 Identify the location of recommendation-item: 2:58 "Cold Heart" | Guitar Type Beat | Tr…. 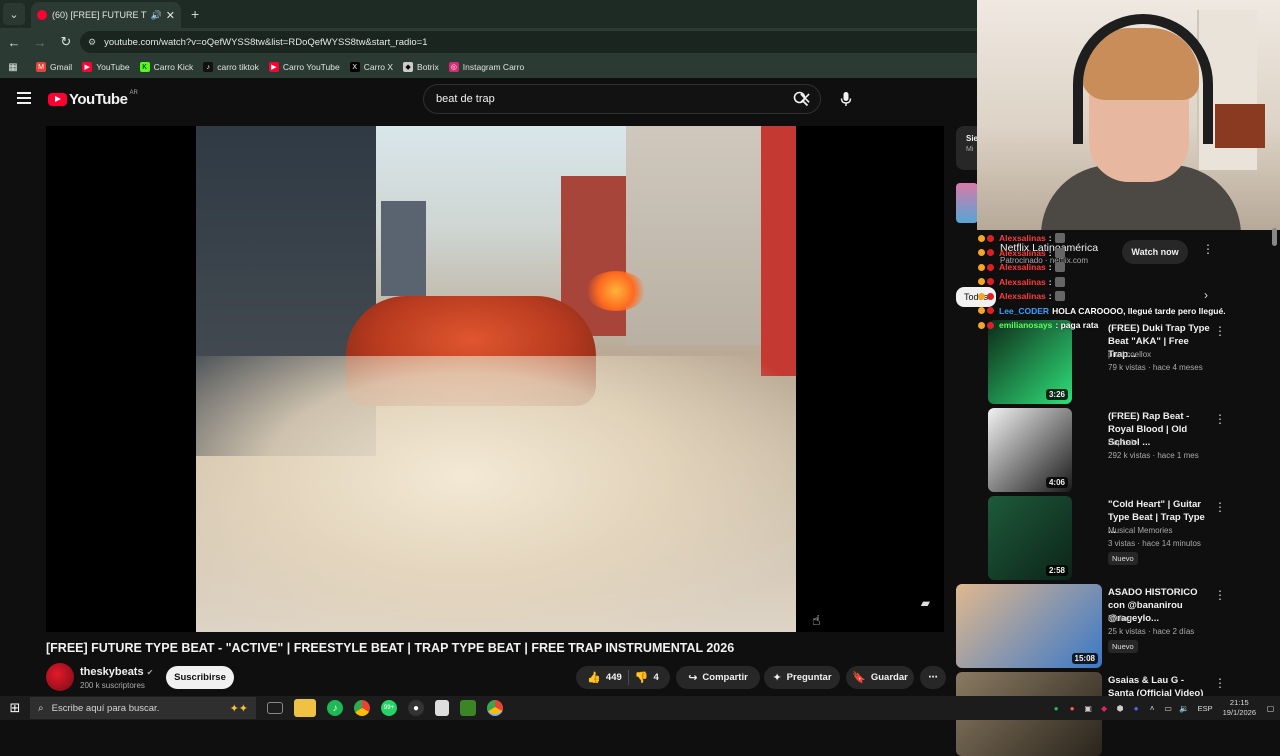
(1091, 538).